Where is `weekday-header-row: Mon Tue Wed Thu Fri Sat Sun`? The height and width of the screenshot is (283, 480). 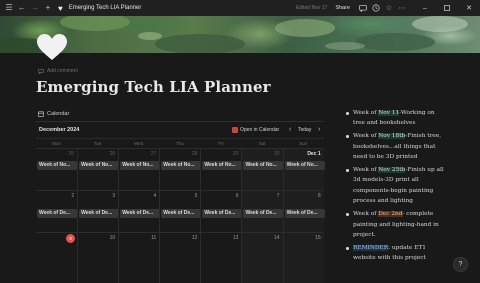
weekday-header-row: Mon Tue Wed Thu Fri Sat Sun is located at coordinates (180, 143).